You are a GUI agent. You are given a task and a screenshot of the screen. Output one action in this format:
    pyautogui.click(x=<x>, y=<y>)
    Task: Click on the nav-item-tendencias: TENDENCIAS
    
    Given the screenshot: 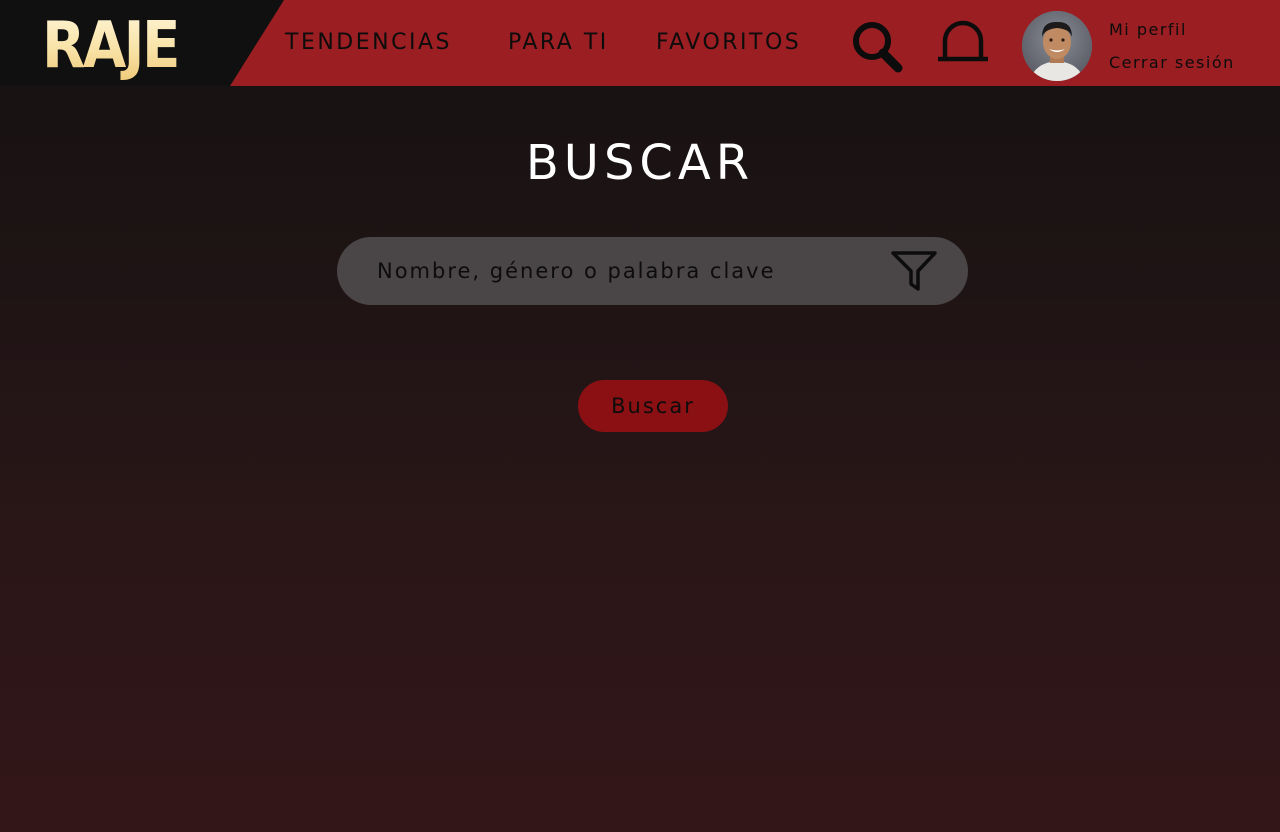 What is the action you would take?
    pyautogui.click(x=368, y=42)
    